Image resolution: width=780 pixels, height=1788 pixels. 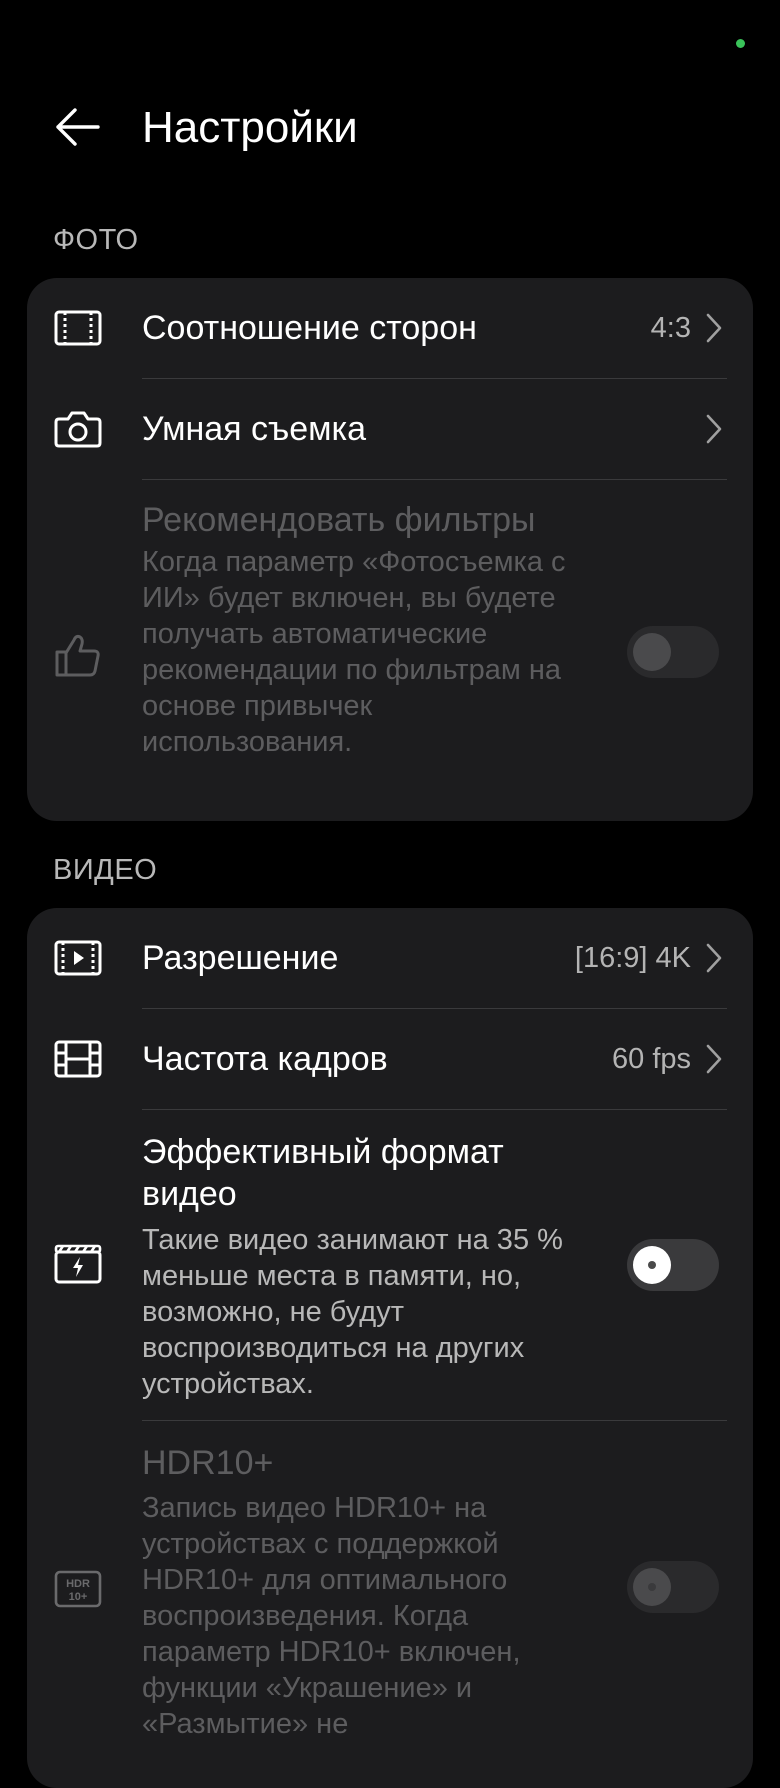 I want to click on efficient-format-toggle, so click(x=673, y=1265).